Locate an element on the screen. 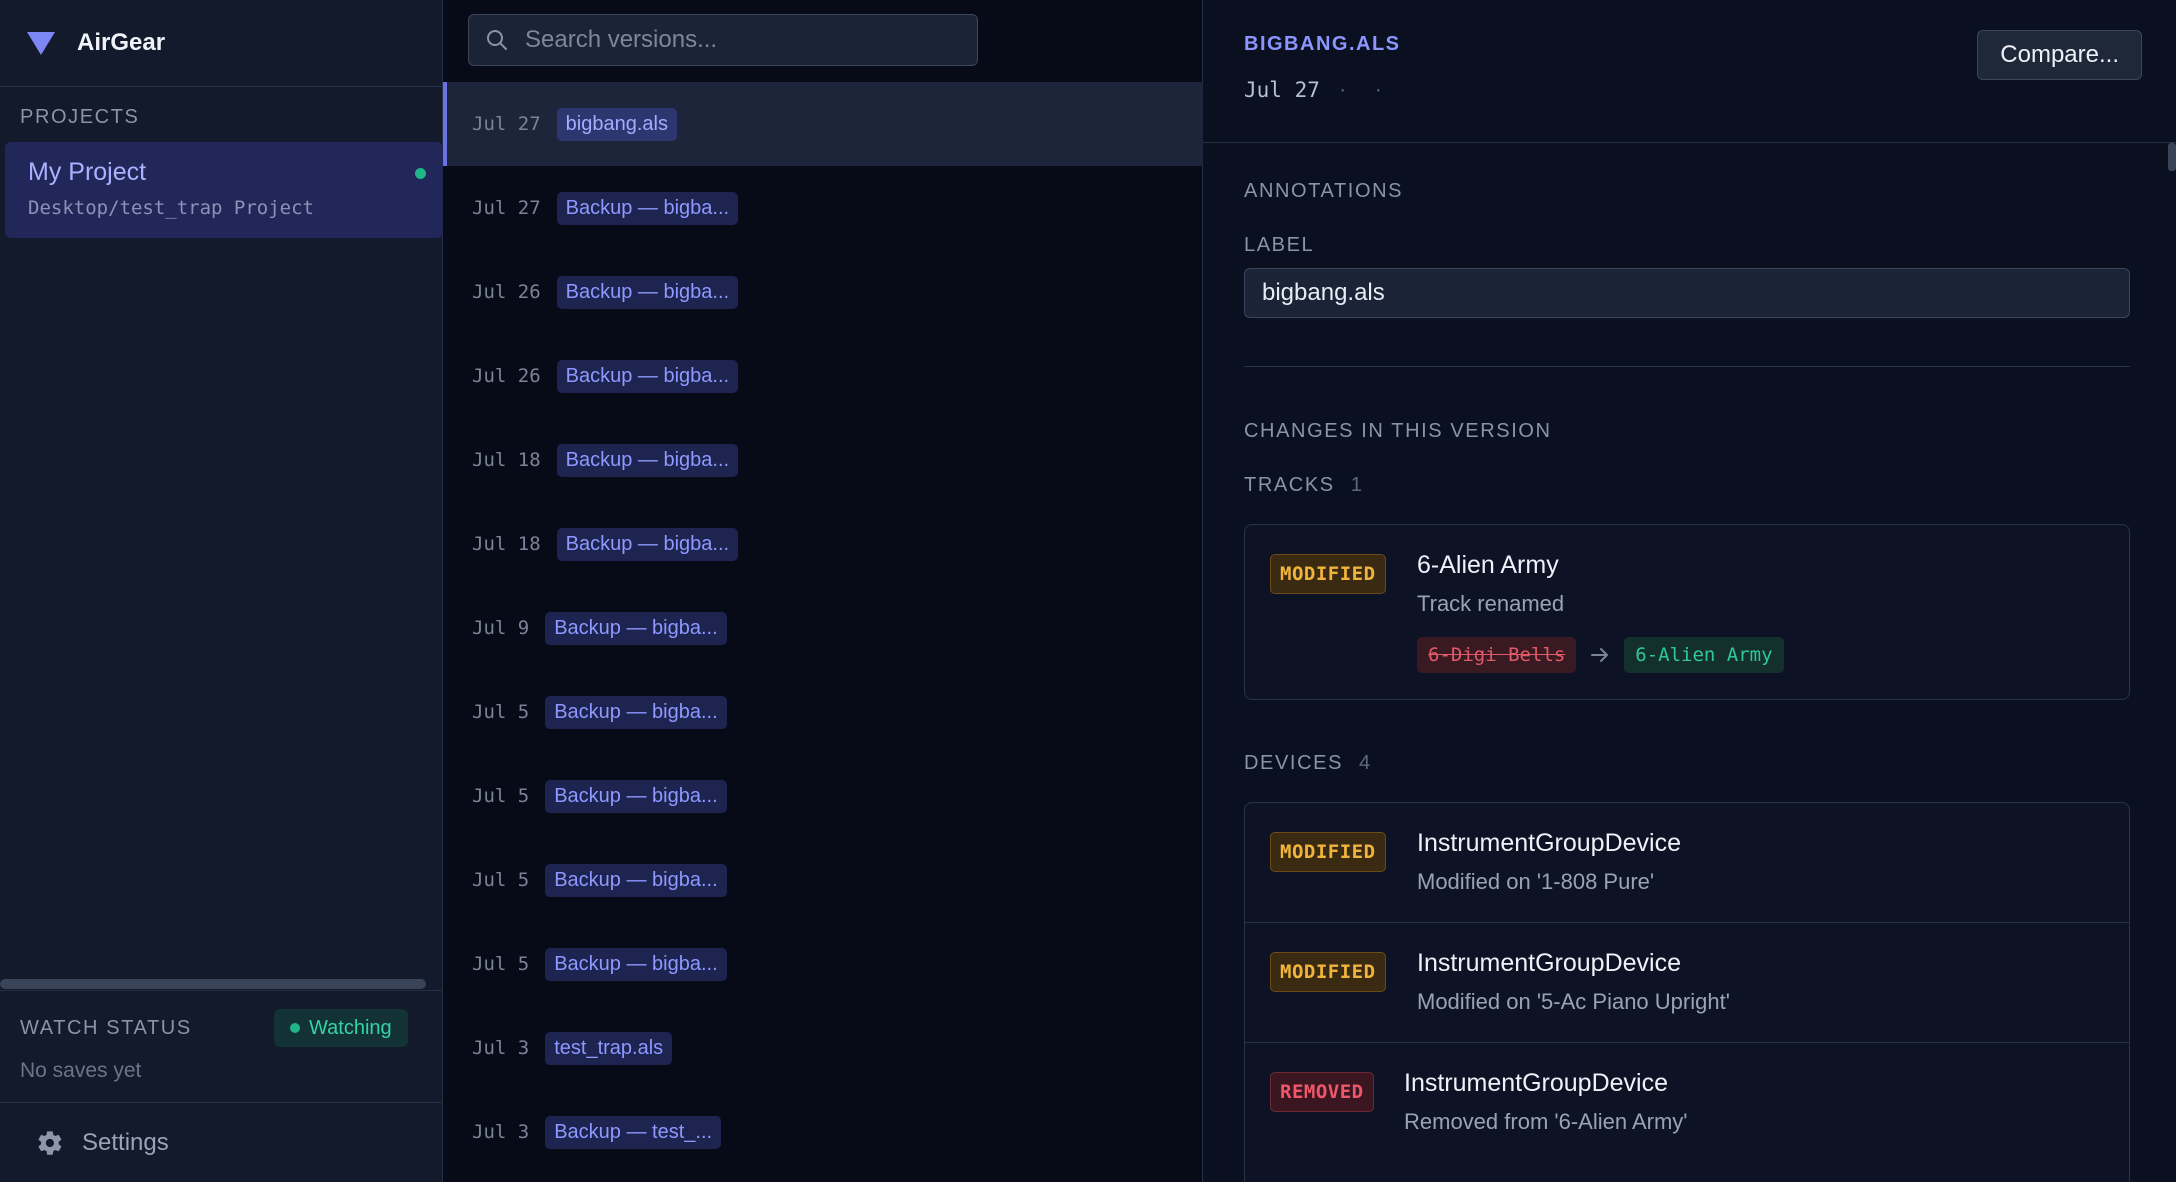 The height and width of the screenshot is (1182, 2176). search-icon is located at coordinates (497, 40).